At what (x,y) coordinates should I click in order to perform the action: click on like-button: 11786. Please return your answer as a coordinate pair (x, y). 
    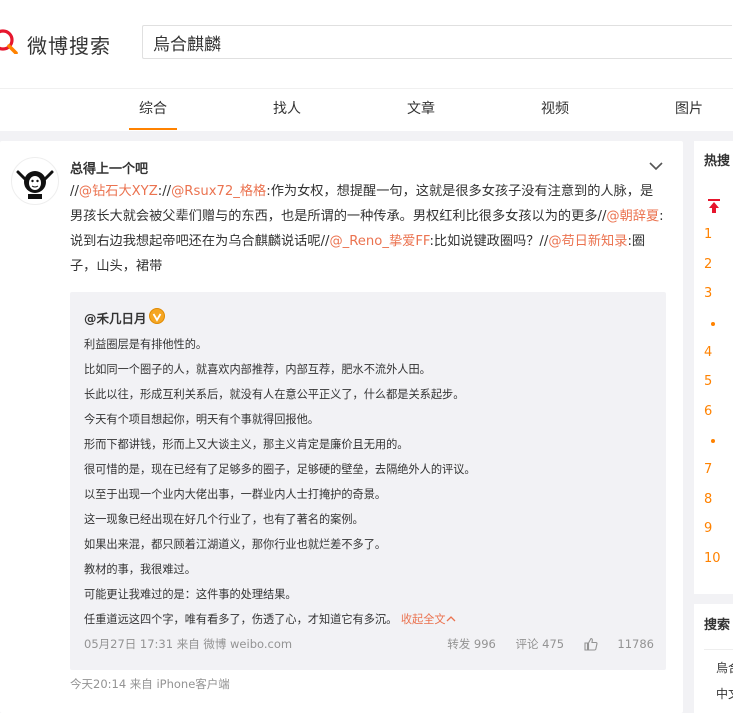
    Looking at the image, I should click on (619, 644).